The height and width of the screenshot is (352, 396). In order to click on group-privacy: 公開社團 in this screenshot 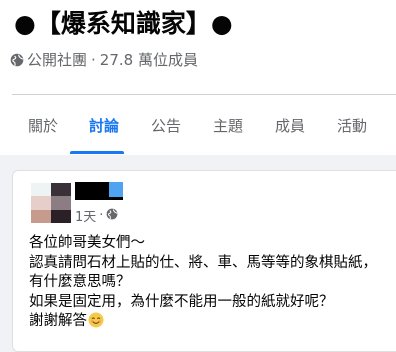, I will do `click(57, 60)`.